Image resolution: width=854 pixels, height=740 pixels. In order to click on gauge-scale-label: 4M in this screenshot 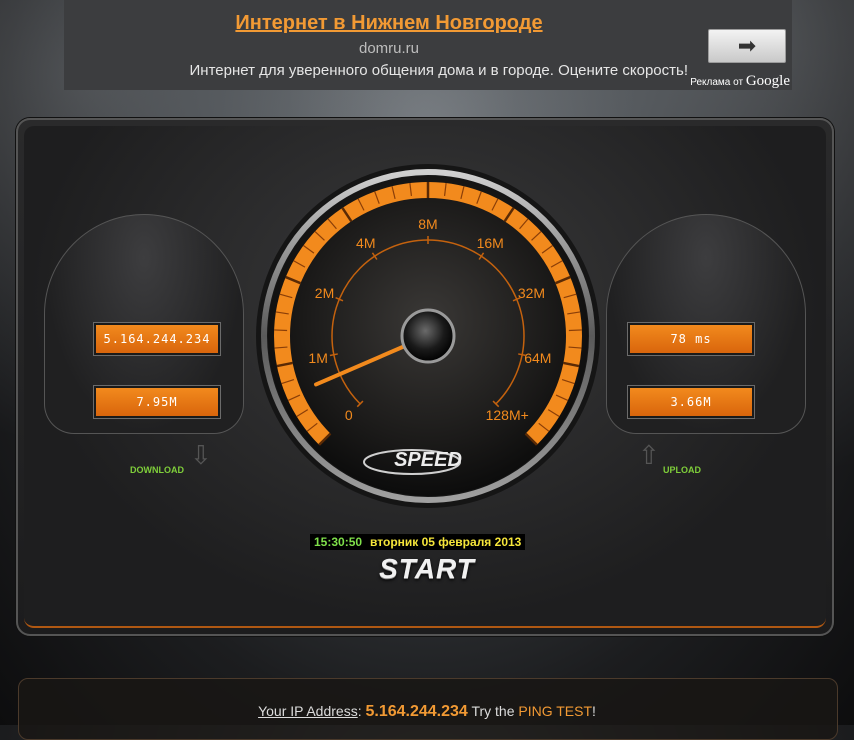, I will do `click(365, 243)`.